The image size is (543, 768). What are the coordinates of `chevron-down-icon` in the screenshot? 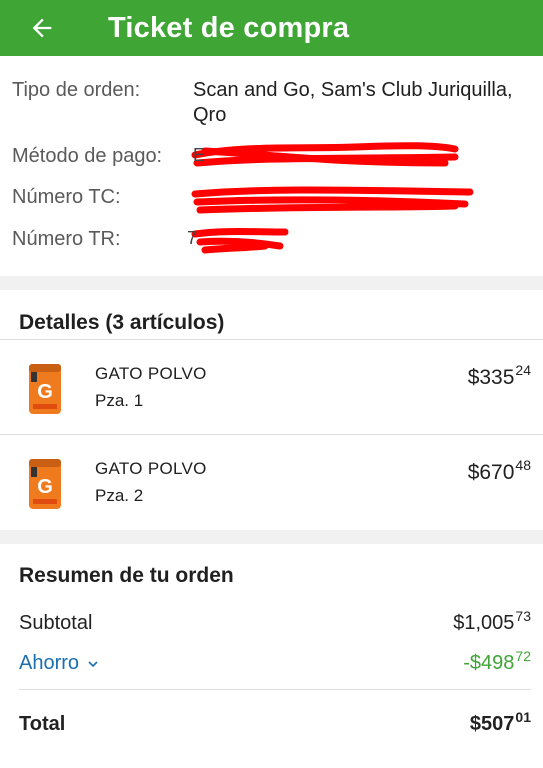 It's located at (93, 664).